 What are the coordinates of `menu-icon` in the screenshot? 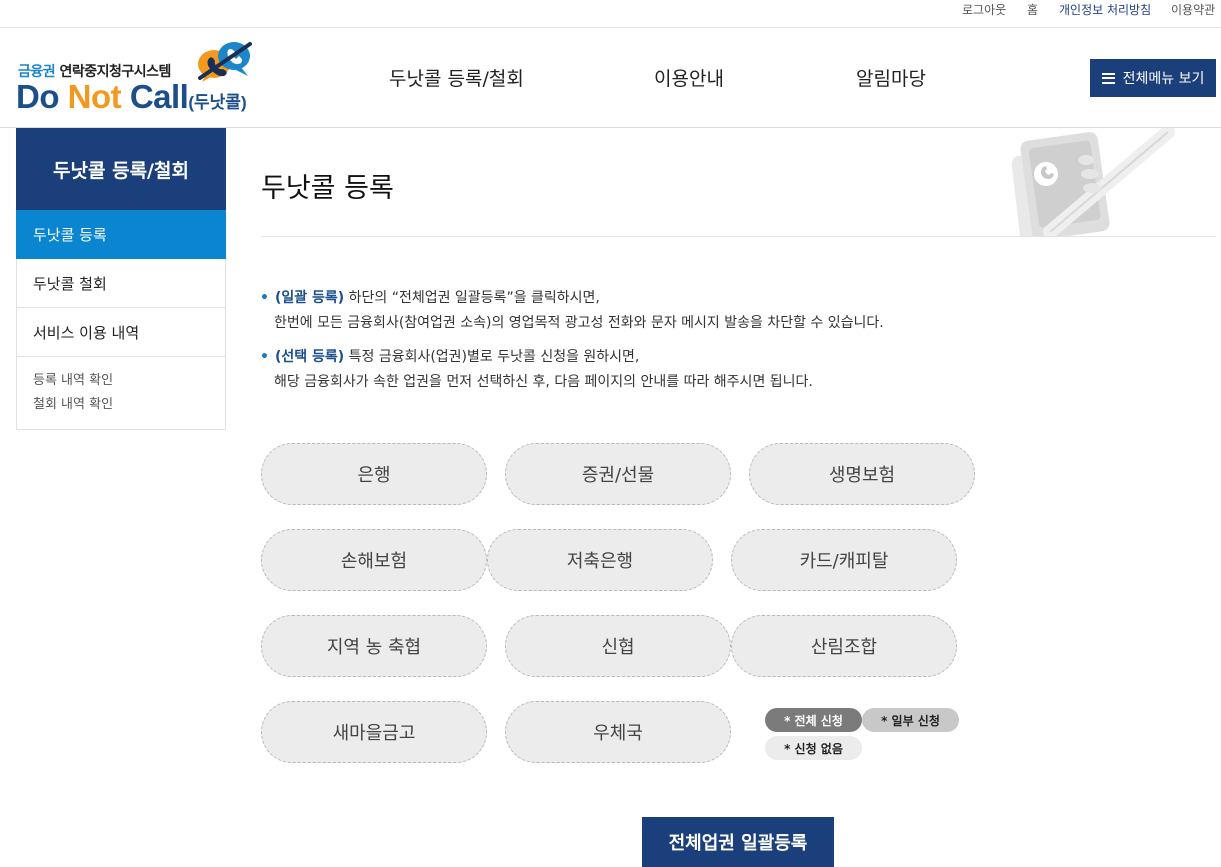 It's located at (1108, 78).